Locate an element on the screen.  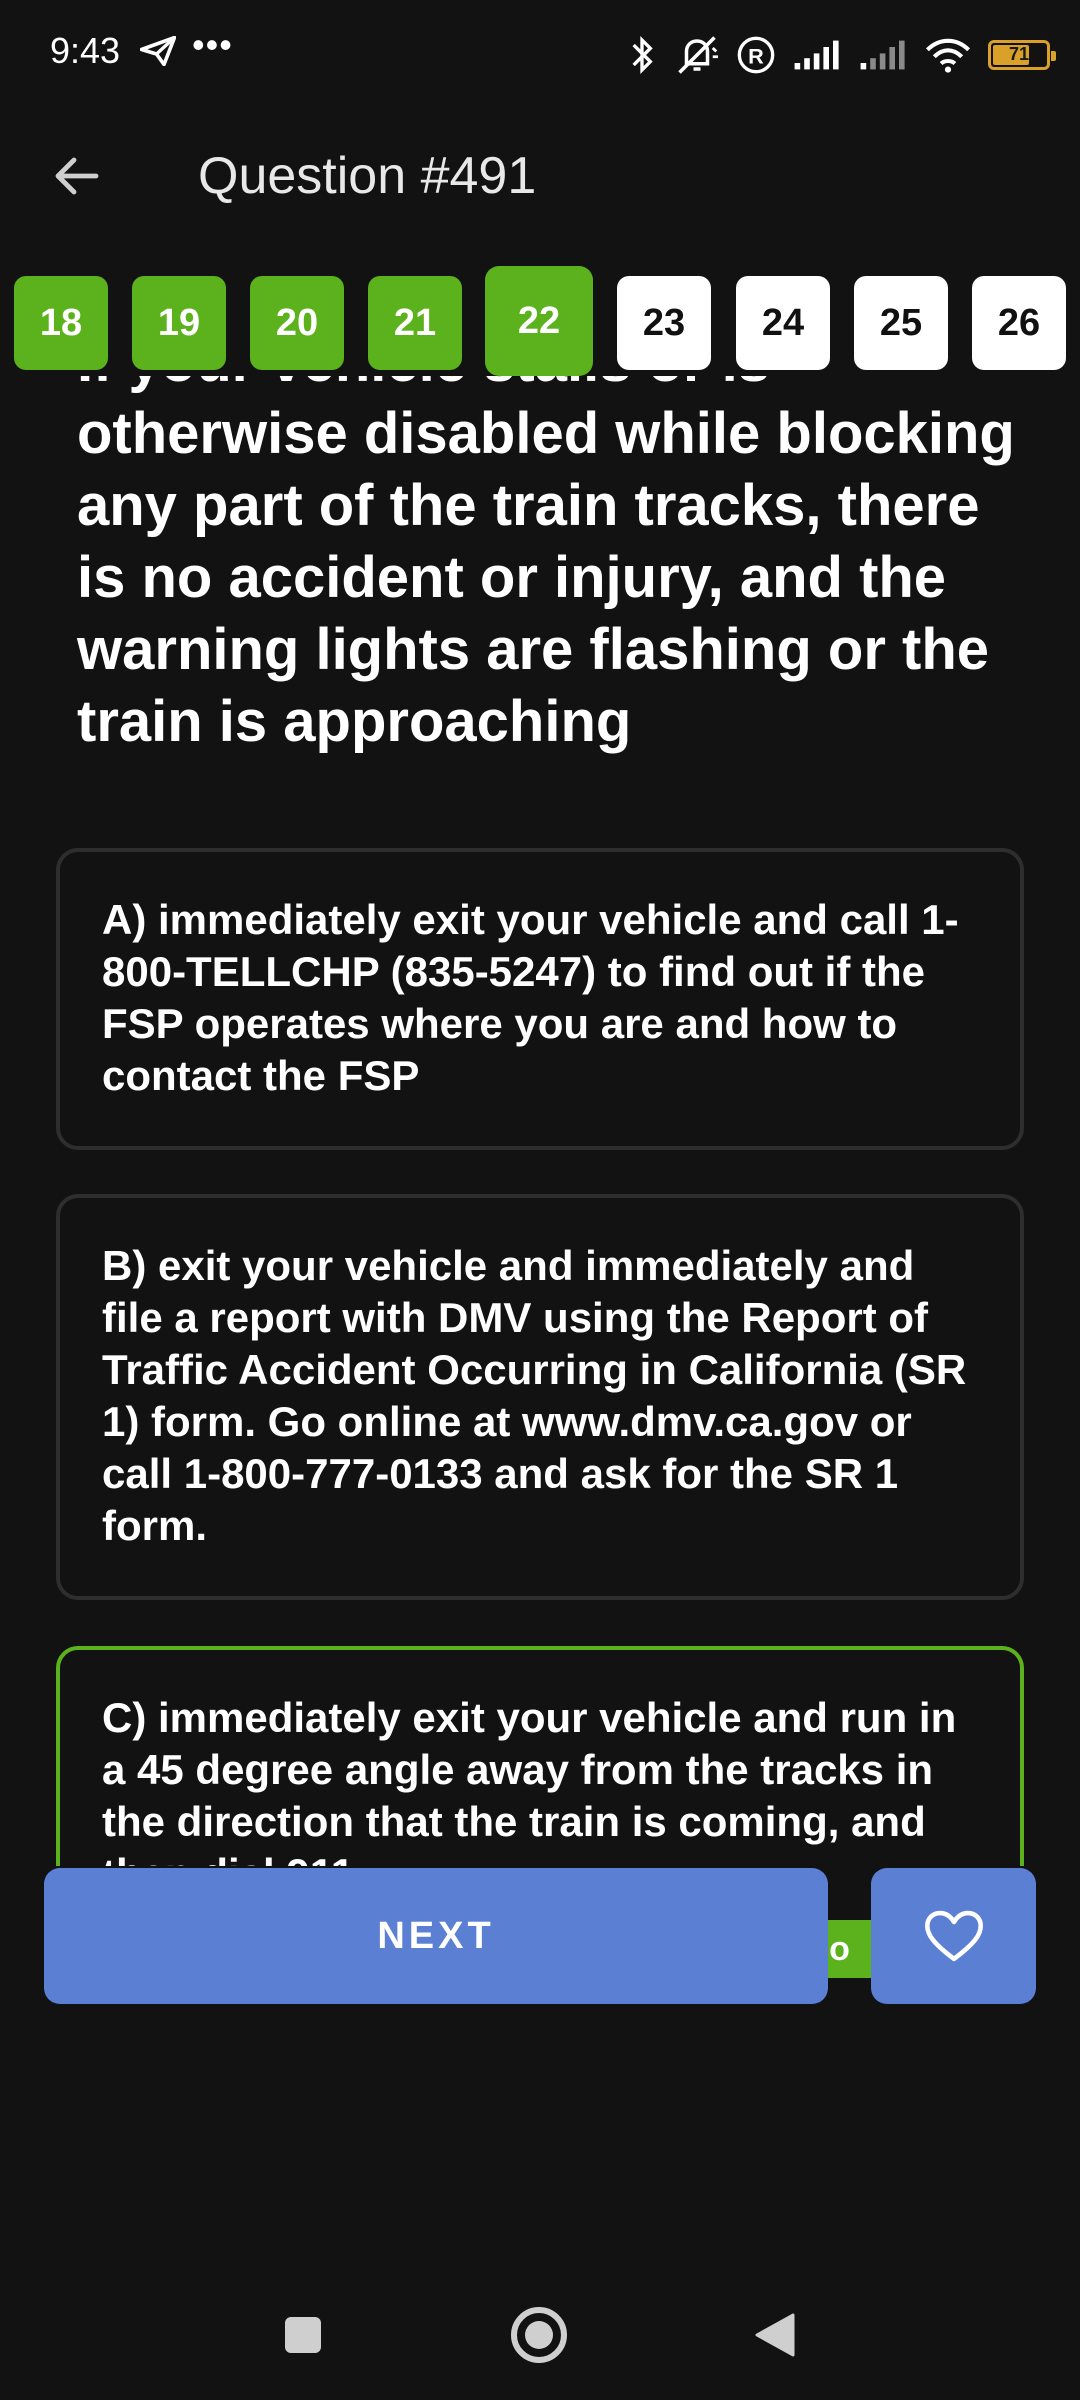
telegram-send-icon is located at coordinates (158, 51).